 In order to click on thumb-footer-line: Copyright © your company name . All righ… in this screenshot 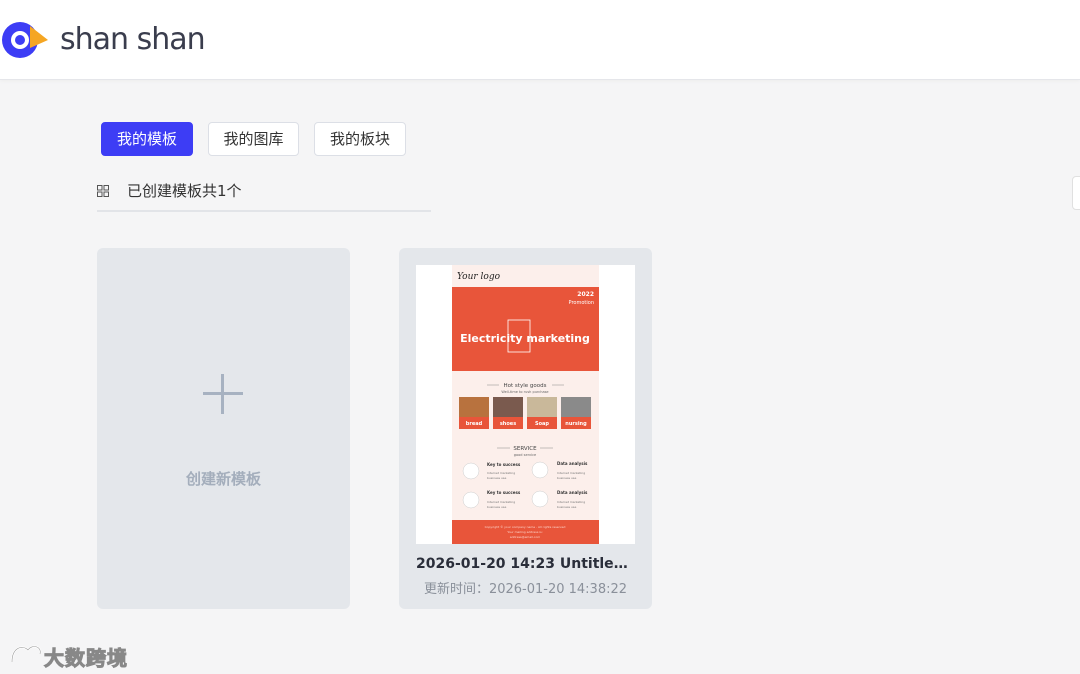, I will do `click(525, 527)`.